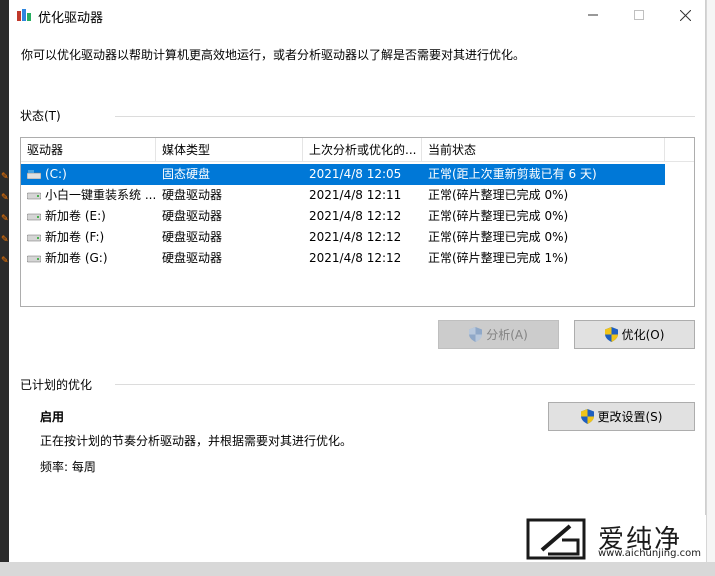  What do you see at coordinates (56, 174) in the screenshot?
I see `drive-name: (C:)` at bounding box center [56, 174].